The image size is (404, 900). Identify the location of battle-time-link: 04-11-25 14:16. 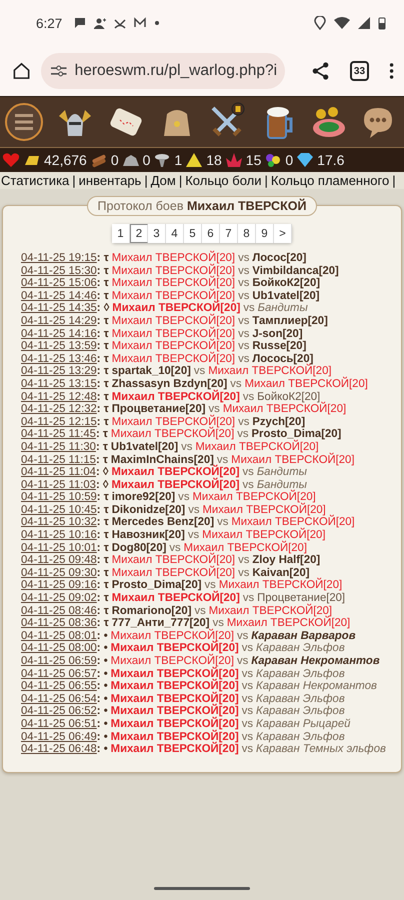
(59, 334).